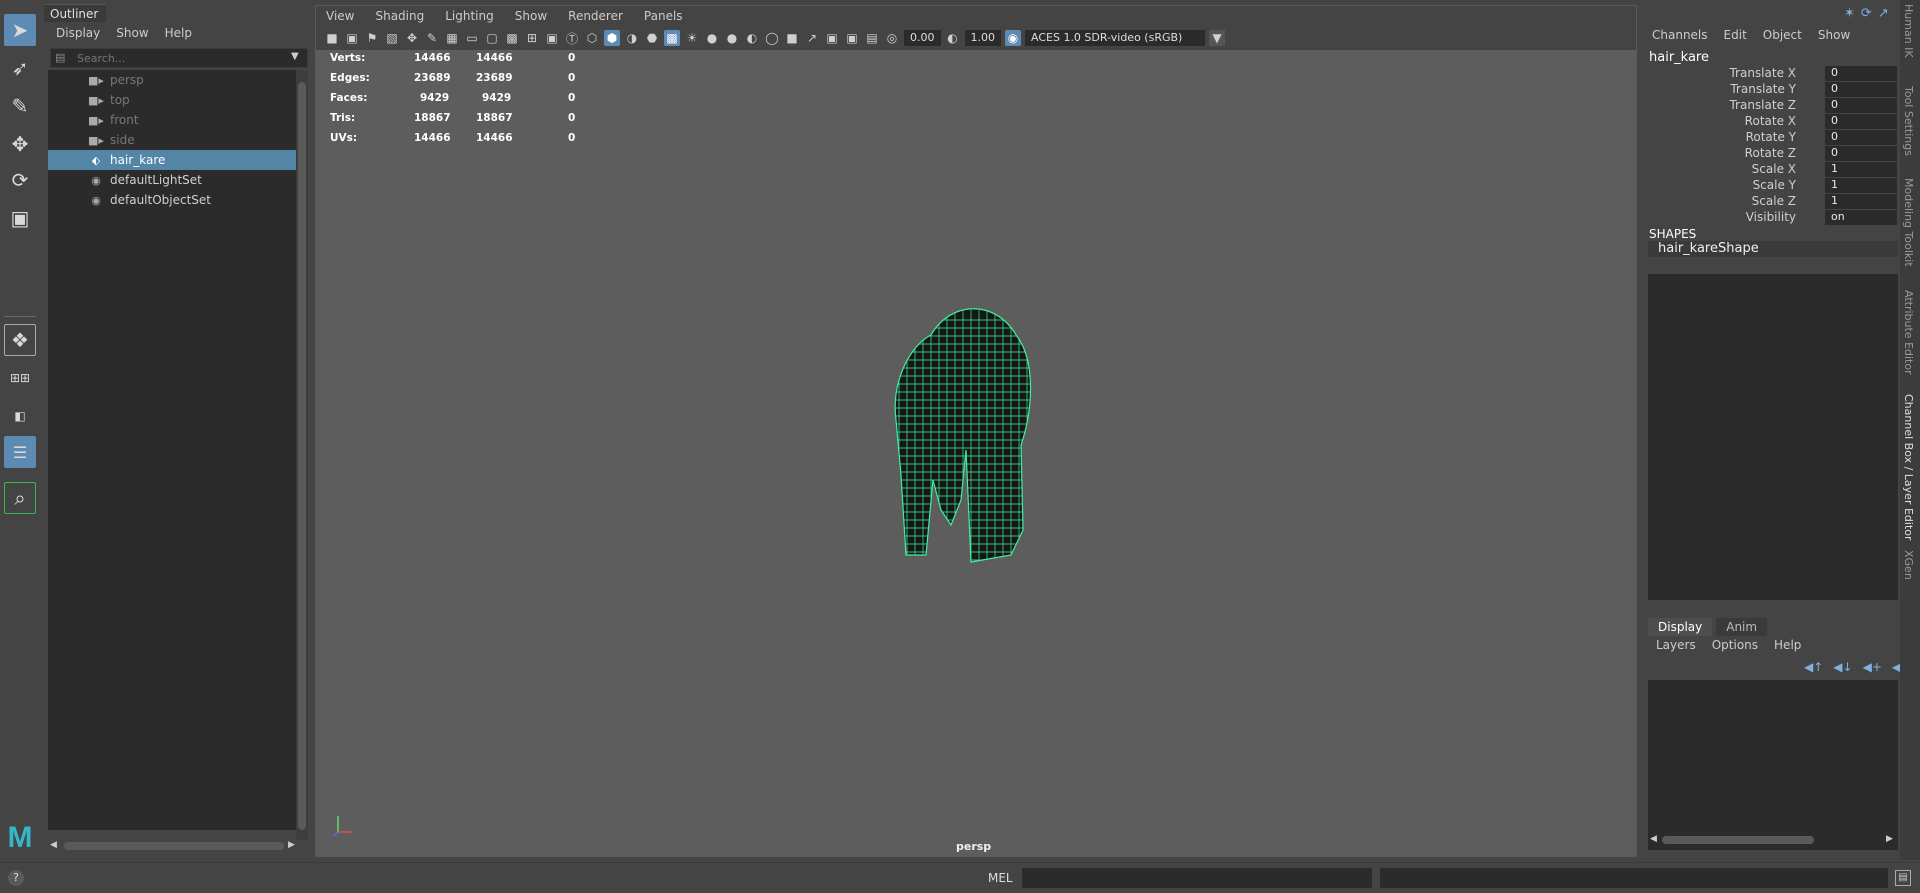 This screenshot has width=1920, height=893. Describe the element at coordinates (352, 38) in the screenshot. I see `camera-attributes-icon: ▣` at that location.